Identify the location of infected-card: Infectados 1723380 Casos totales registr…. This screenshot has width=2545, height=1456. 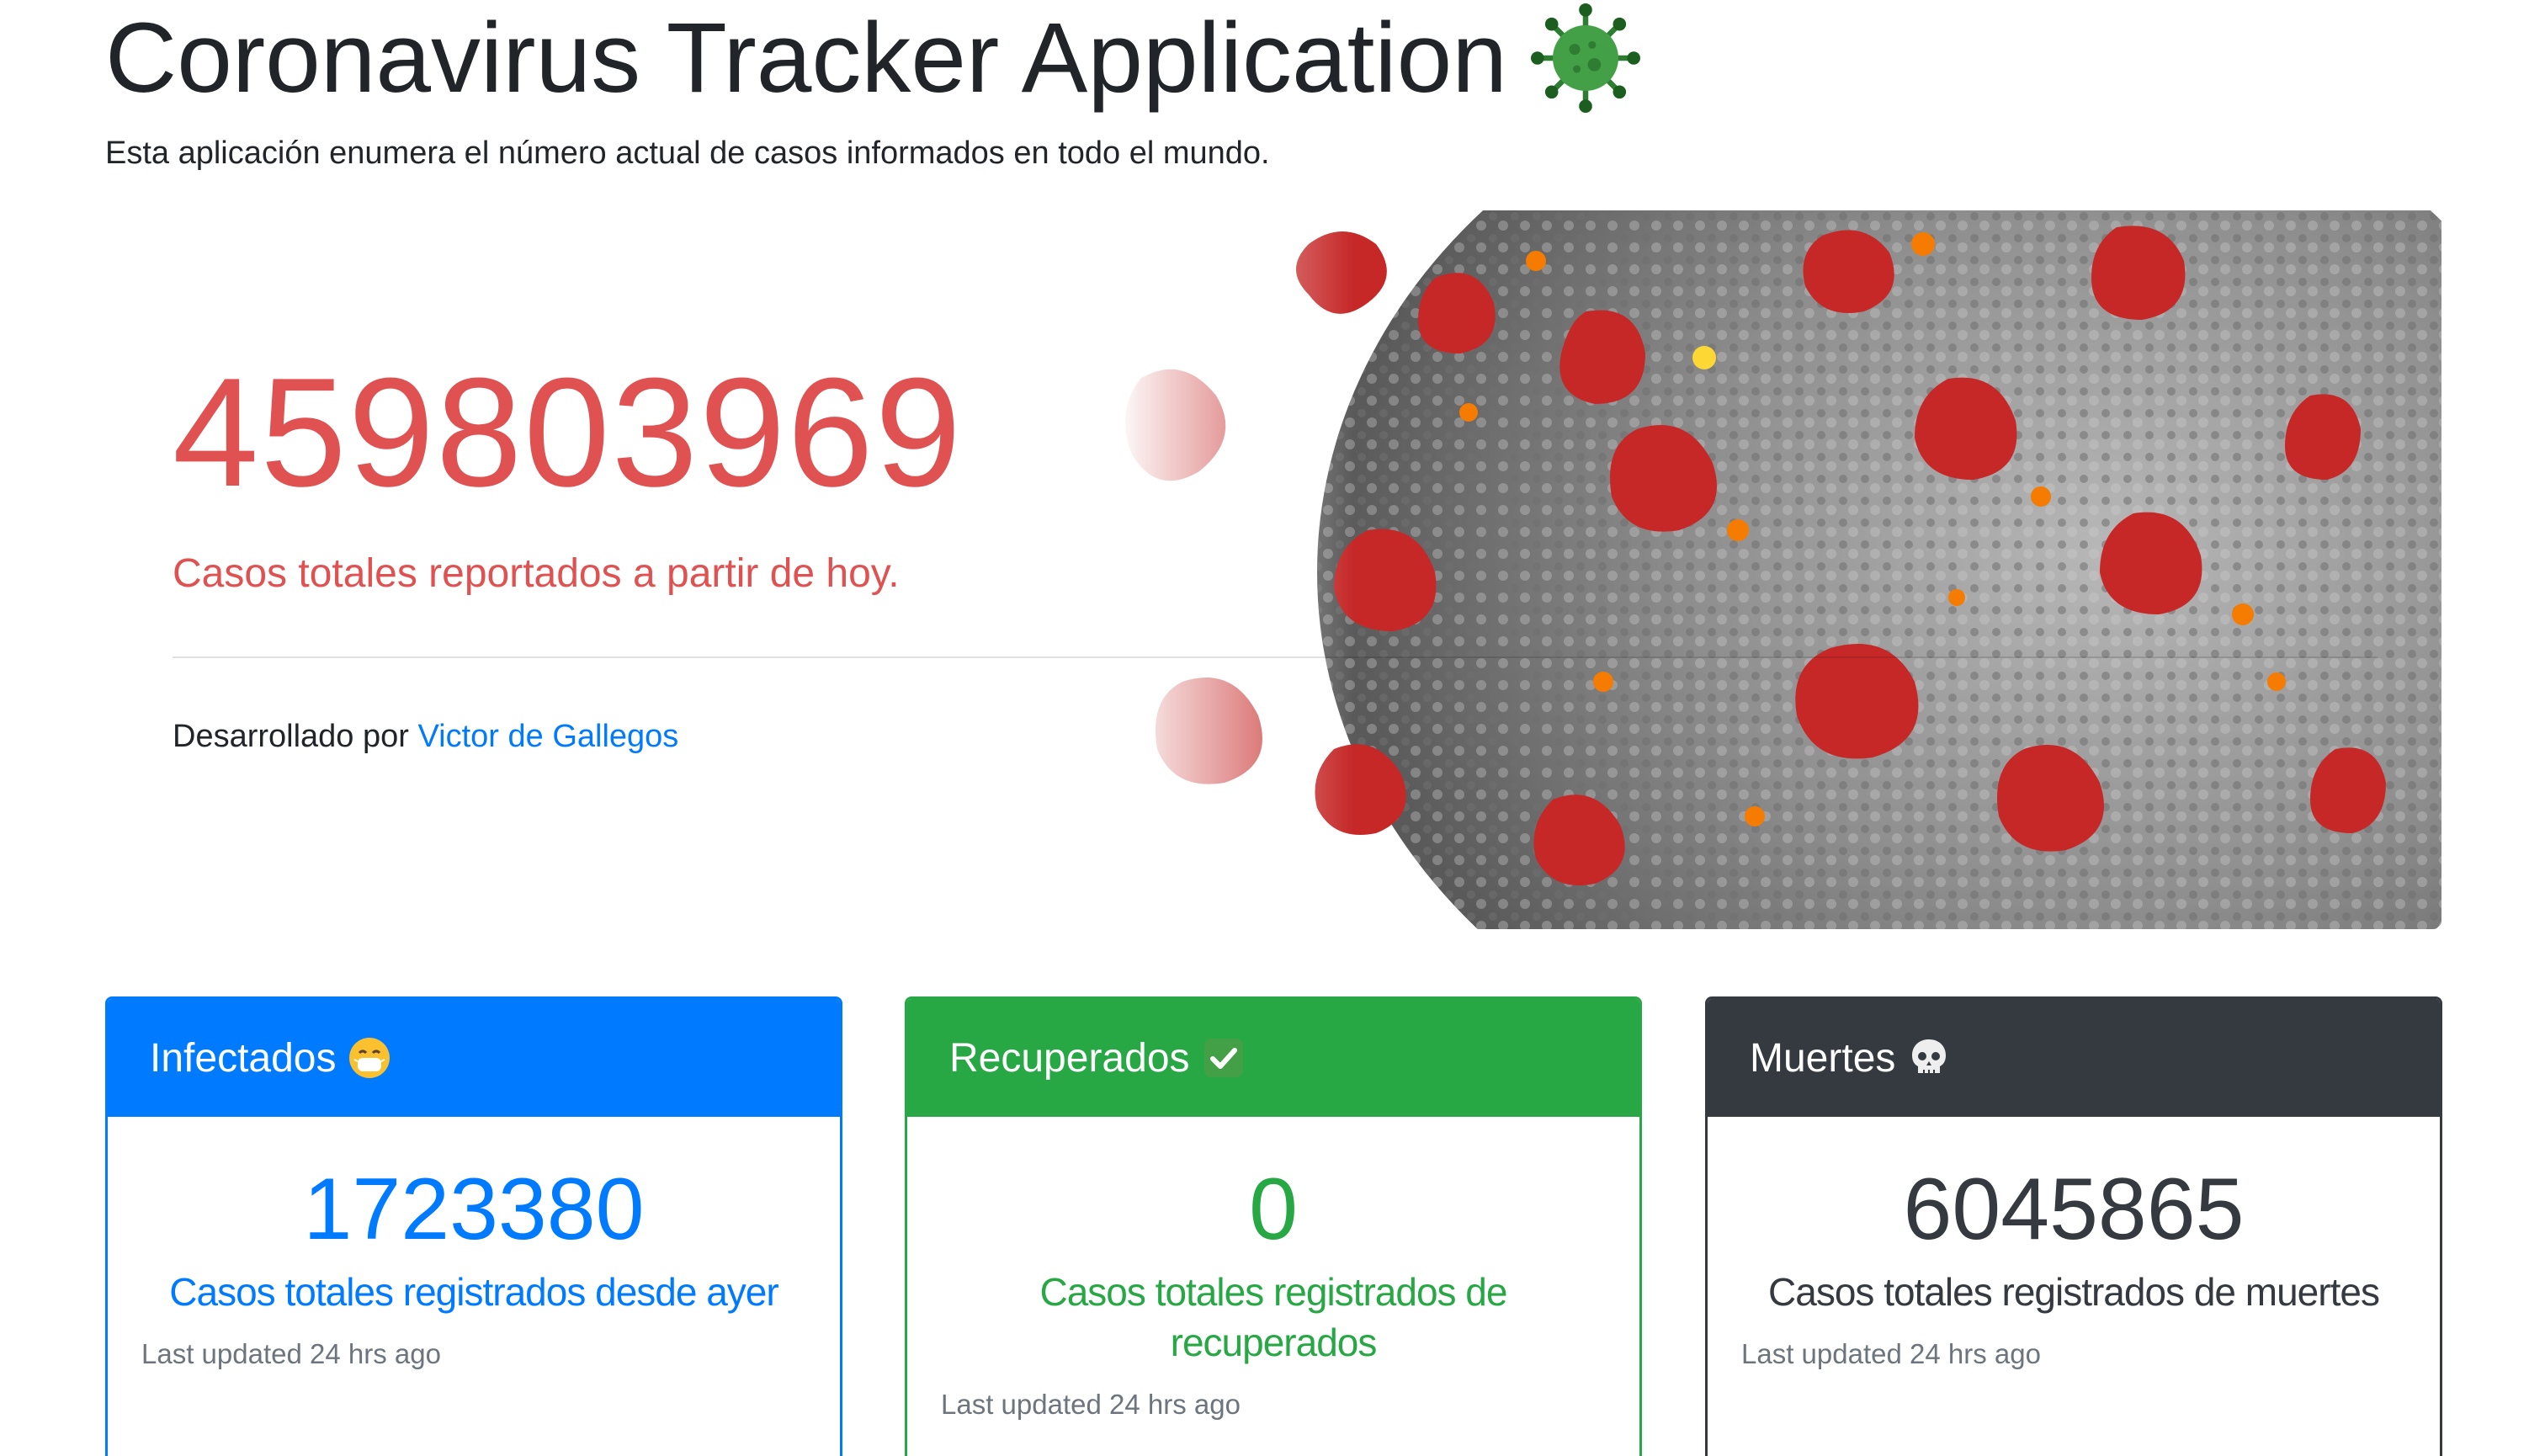
(474, 1226).